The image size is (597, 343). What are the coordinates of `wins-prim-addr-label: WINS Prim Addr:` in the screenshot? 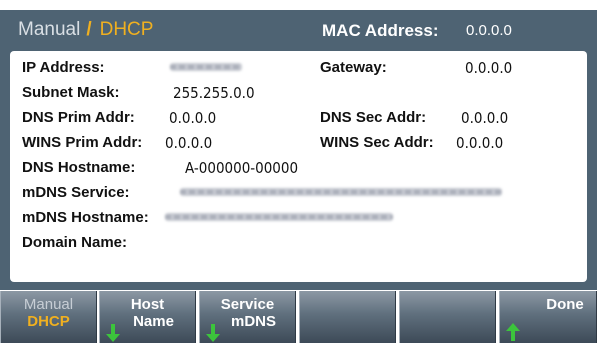 It's located at (82, 142).